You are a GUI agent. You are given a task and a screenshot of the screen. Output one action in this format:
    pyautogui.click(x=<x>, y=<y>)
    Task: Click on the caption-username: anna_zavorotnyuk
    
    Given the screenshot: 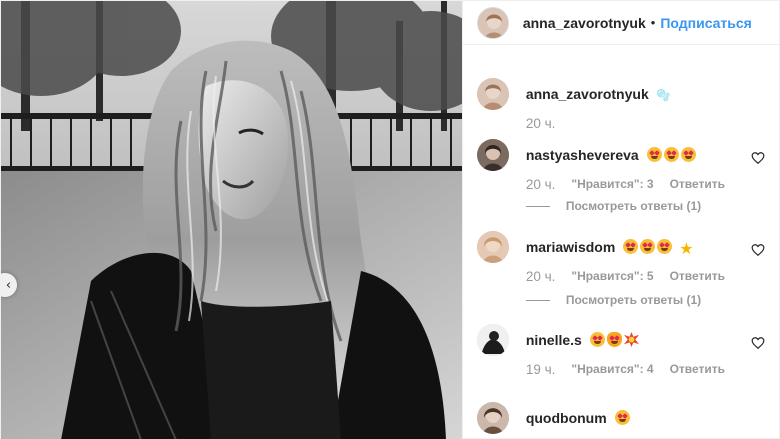 What is the action you would take?
    pyautogui.click(x=587, y=94)
    